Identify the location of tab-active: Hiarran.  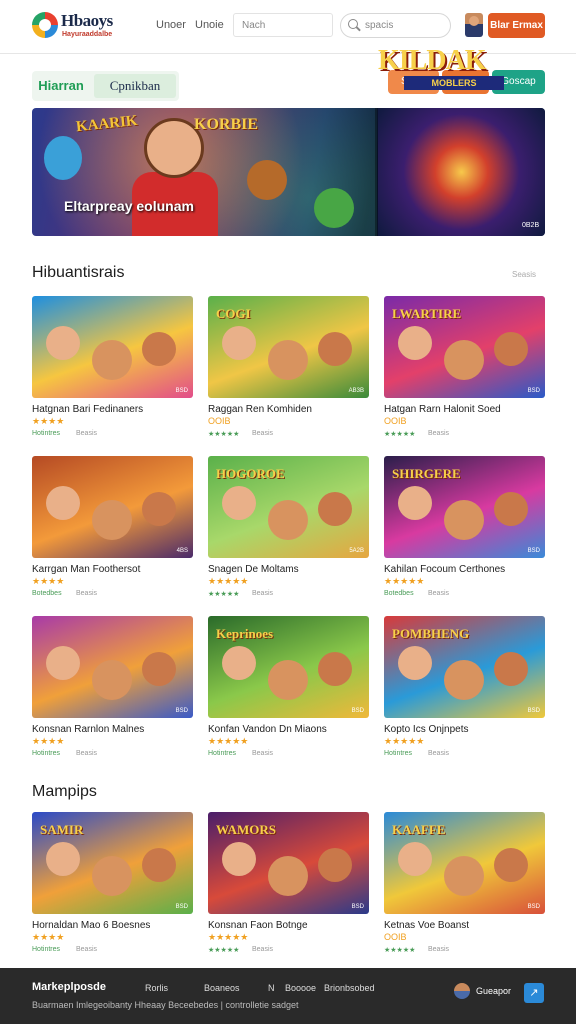
(61, 86).